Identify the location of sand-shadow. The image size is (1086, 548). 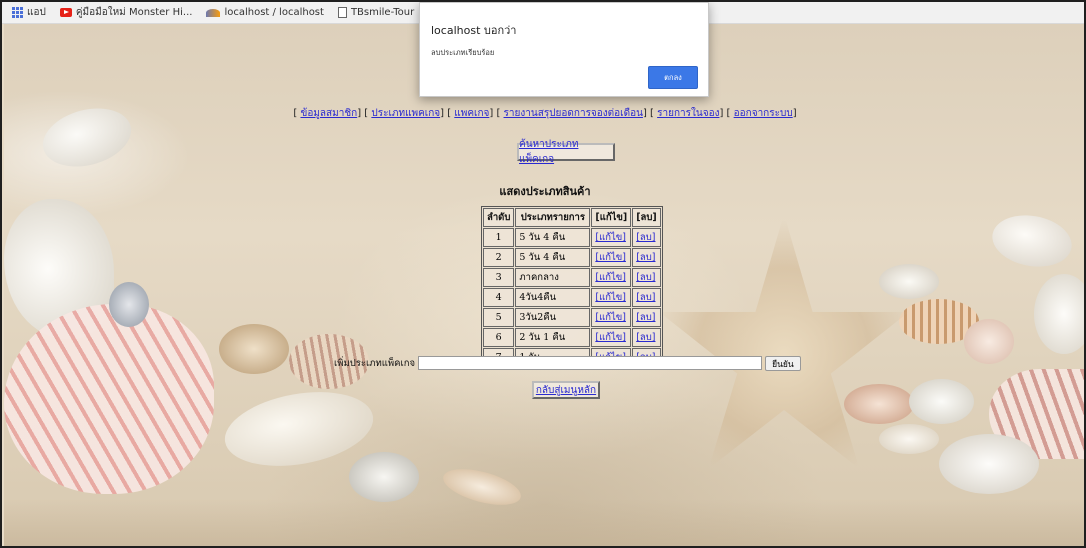
(544, 522).